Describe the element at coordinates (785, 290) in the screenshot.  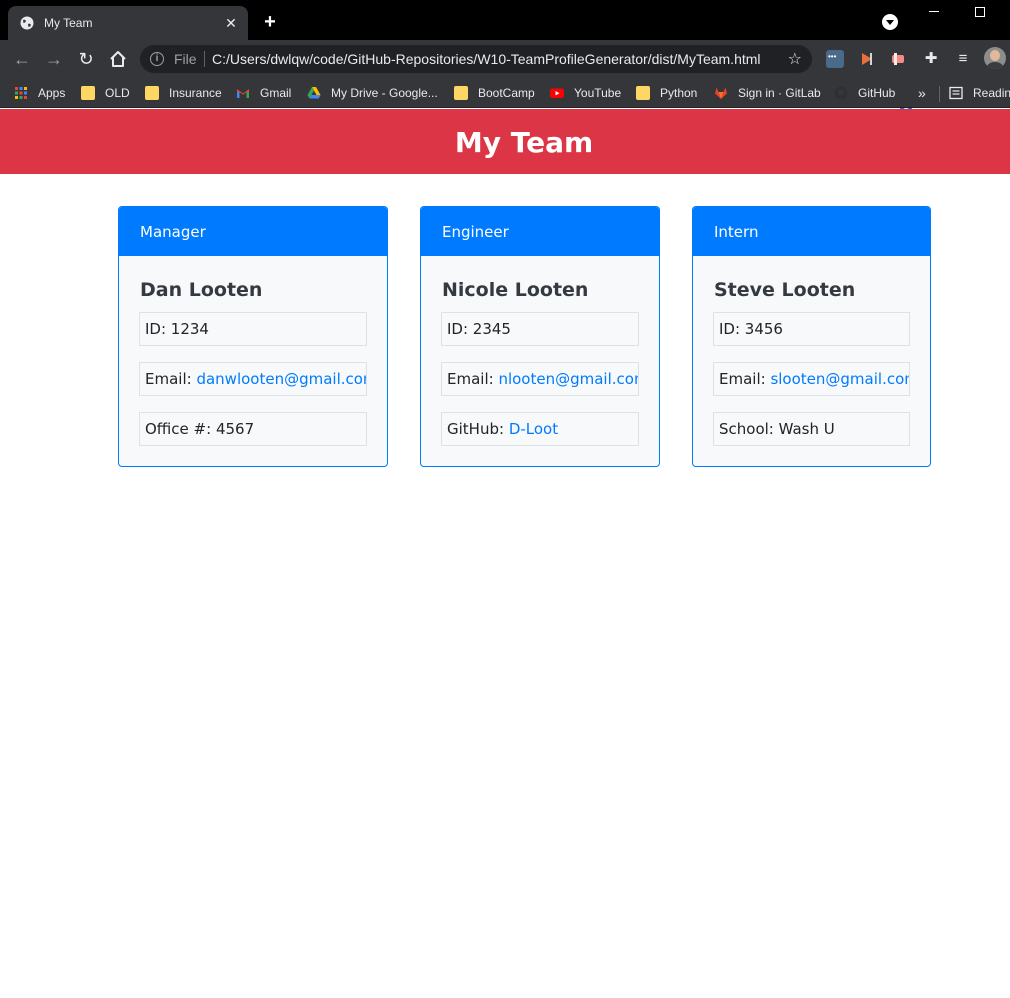
I see `employee-name: Steve Looten` at that location.